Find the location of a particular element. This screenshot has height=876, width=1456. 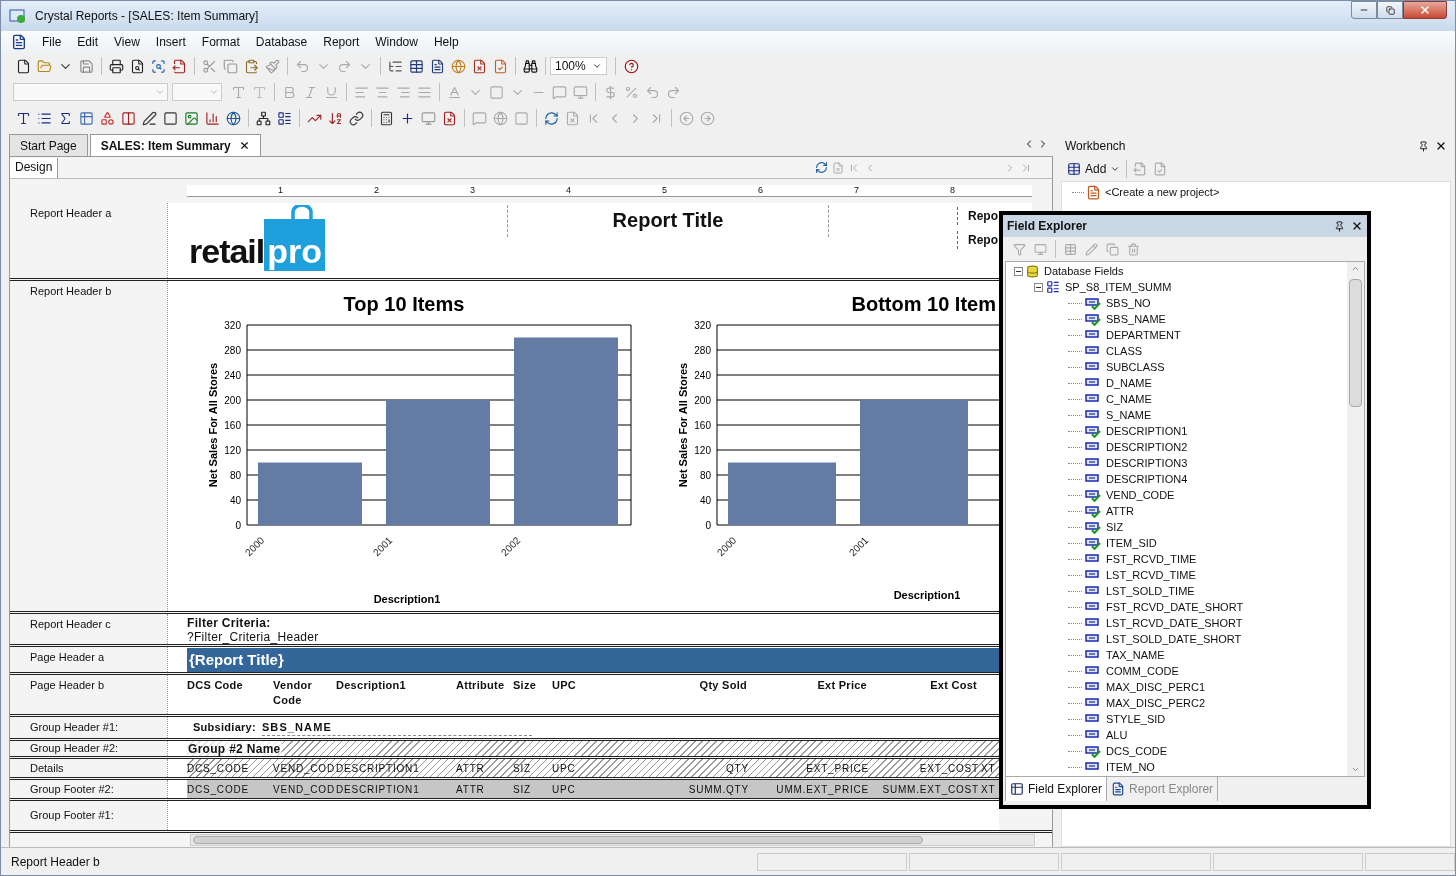

tree-item: SBS_NO is located at coordinates (1128, 303).